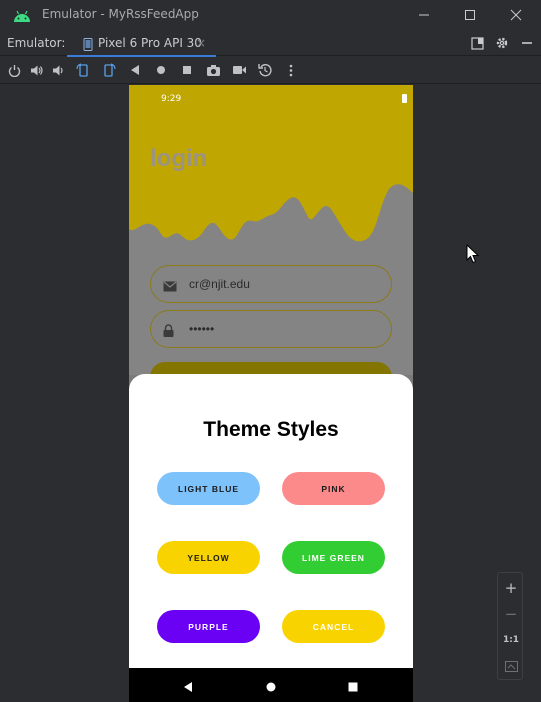  I want to click on zoom-out-button: −, so click(511, 614).